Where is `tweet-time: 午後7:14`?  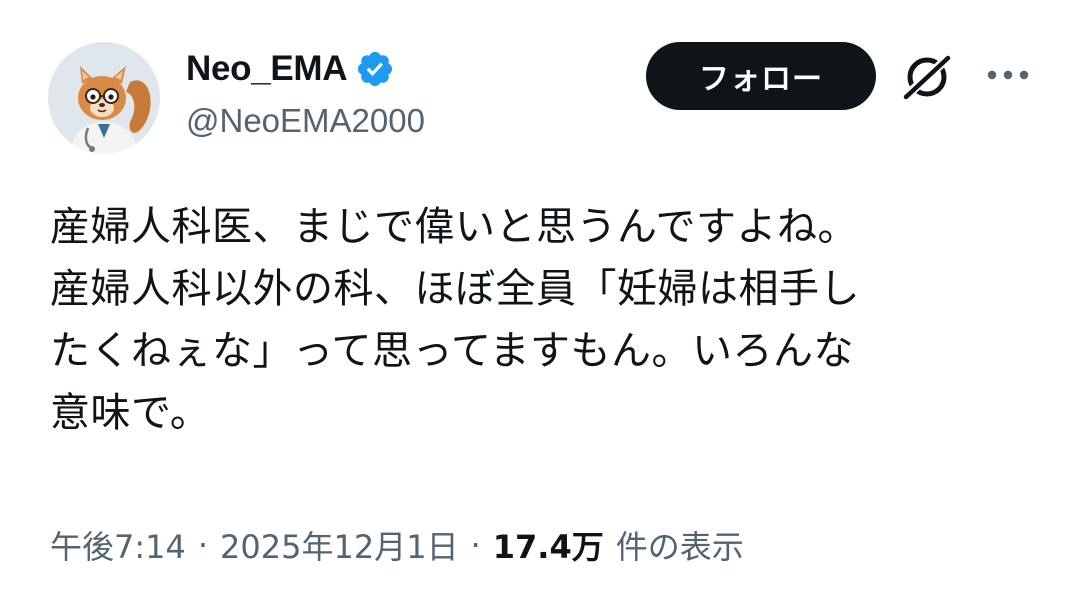 tweet-time: 午後7:14 is located at coordinates (118, 547).